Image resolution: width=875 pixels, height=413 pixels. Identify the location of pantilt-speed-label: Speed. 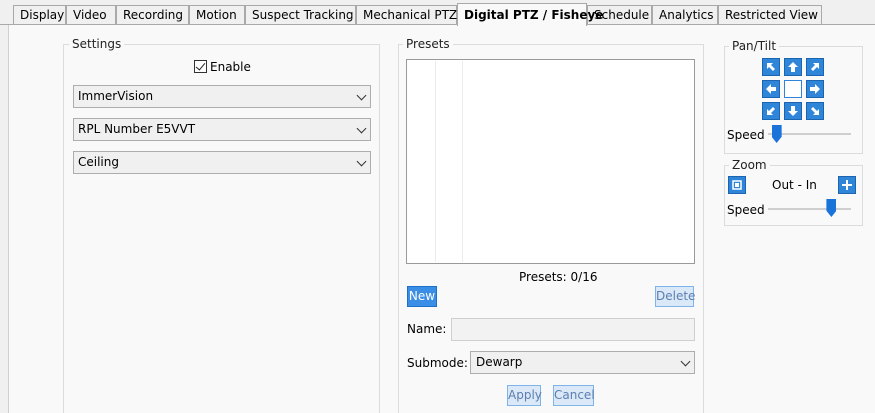
(746, 135).